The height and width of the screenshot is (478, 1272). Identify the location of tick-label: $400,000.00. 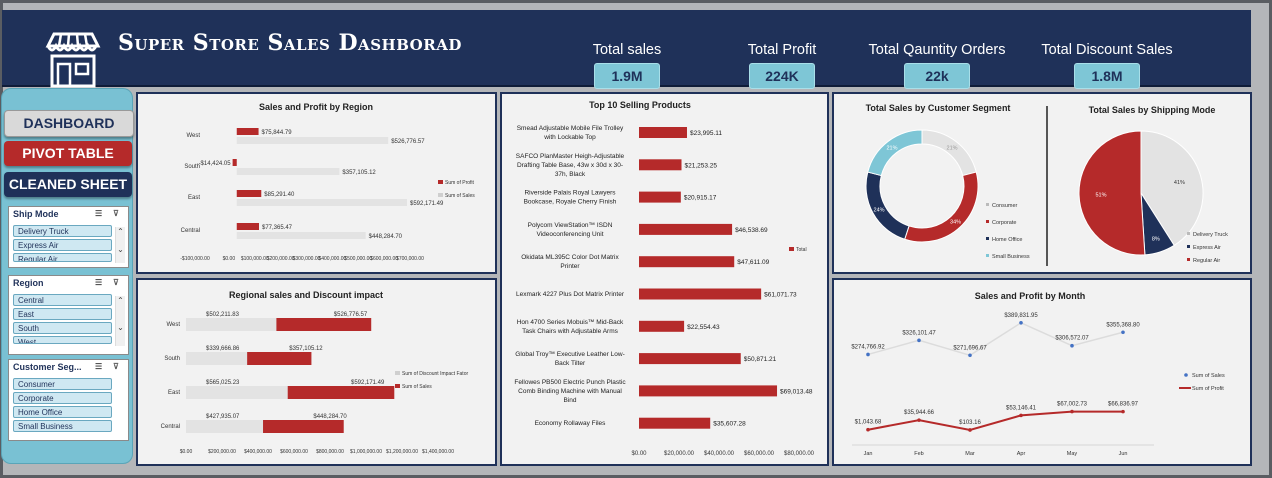
(332, 259).